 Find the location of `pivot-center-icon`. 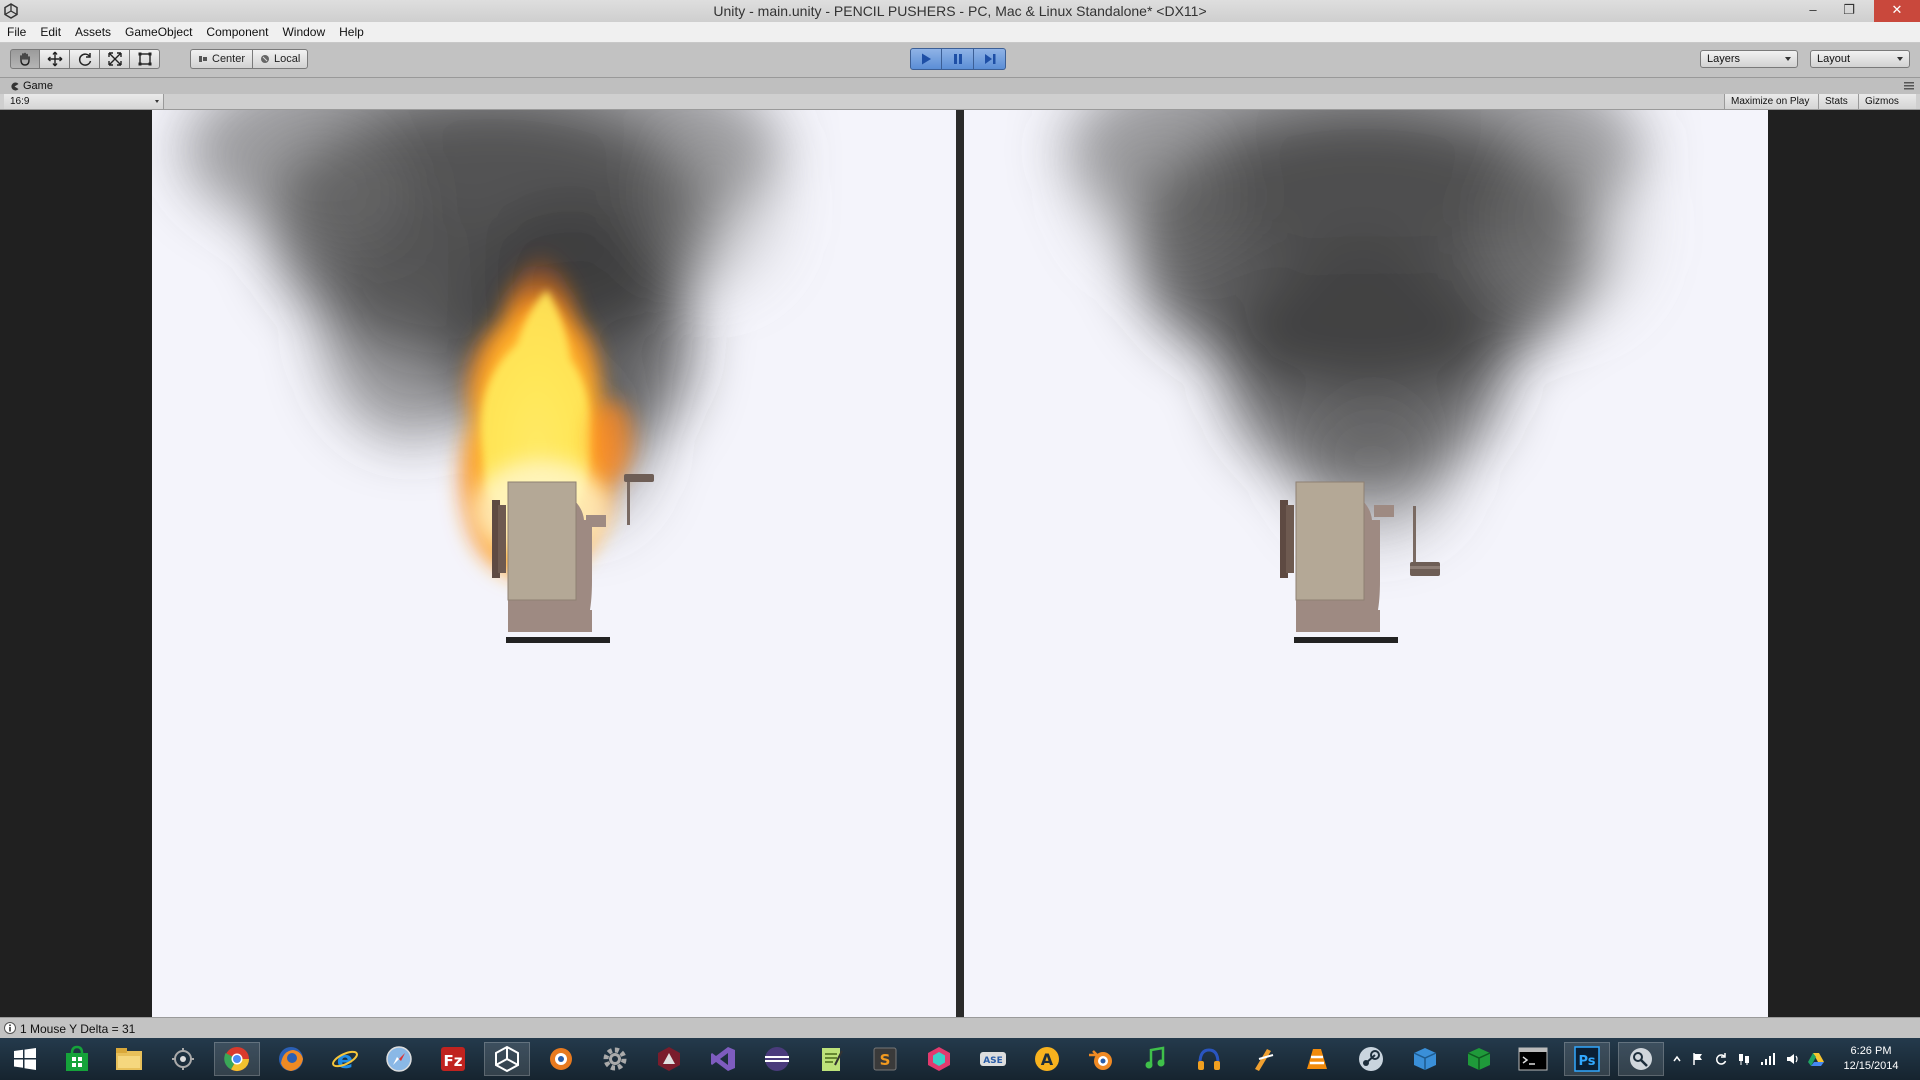

pivot-center-icon is located at coordinates (203, 59).